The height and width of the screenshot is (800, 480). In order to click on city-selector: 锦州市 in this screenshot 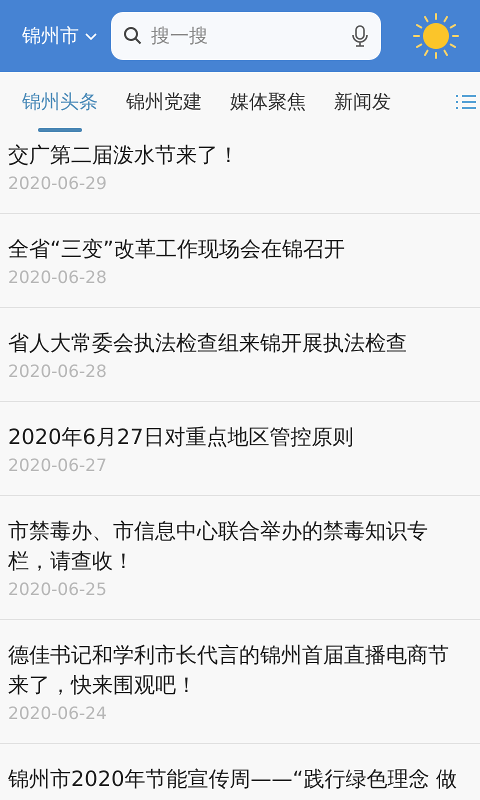, I will do `click(60, 36)`.